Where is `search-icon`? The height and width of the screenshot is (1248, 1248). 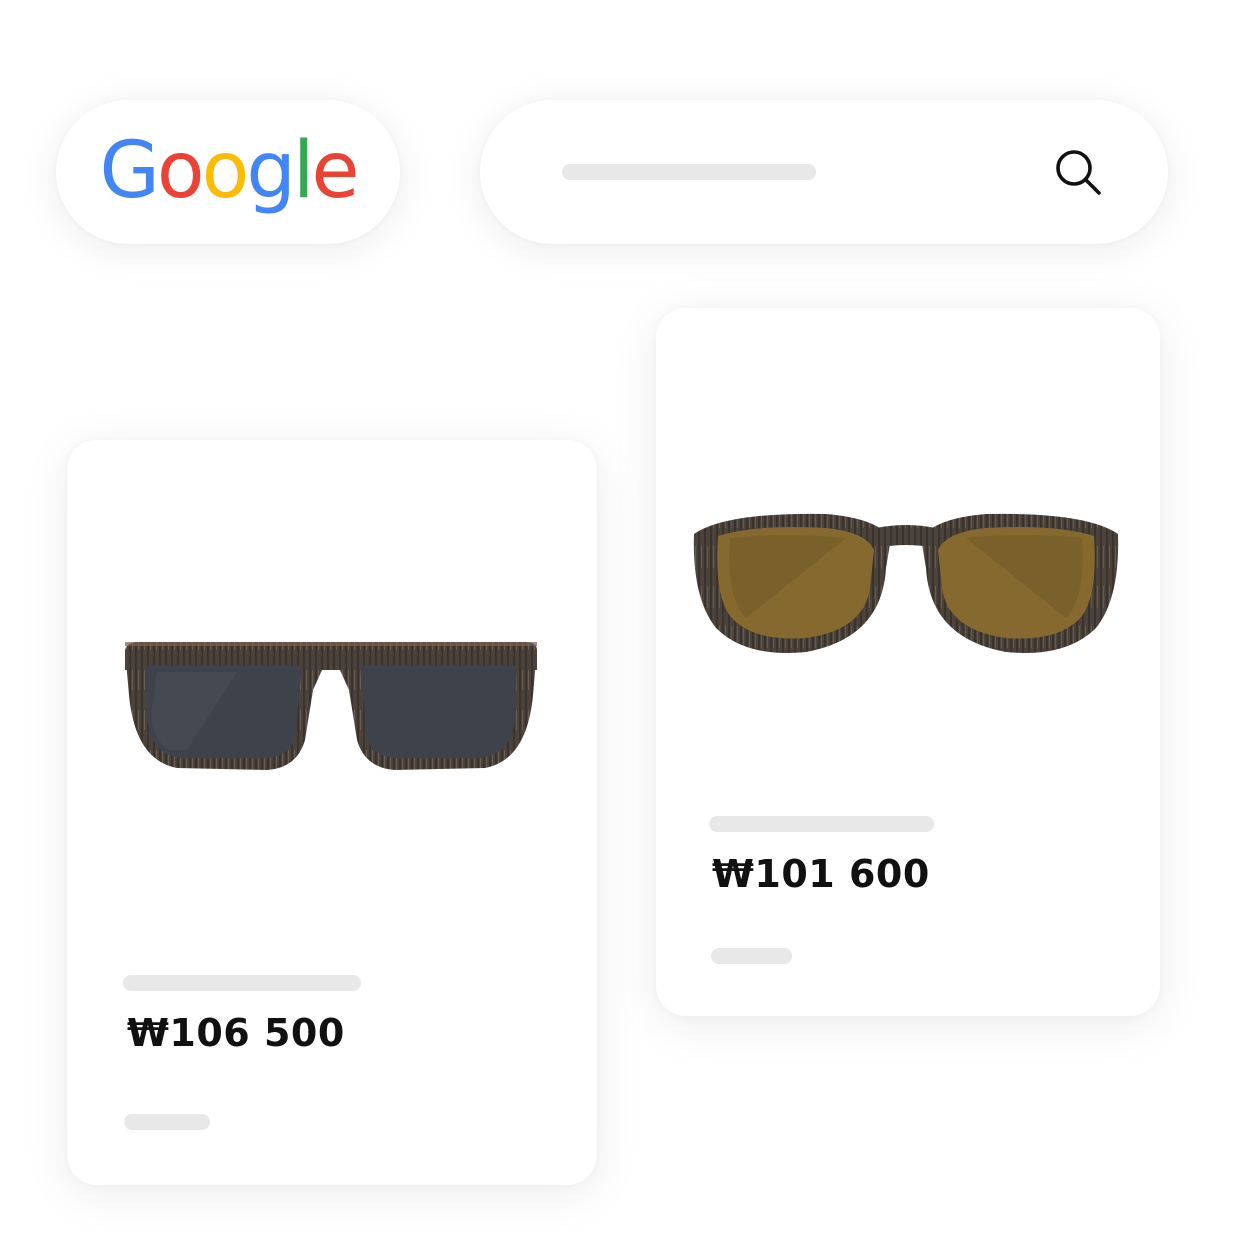 search-icon is located at coordinates (1078, 172).